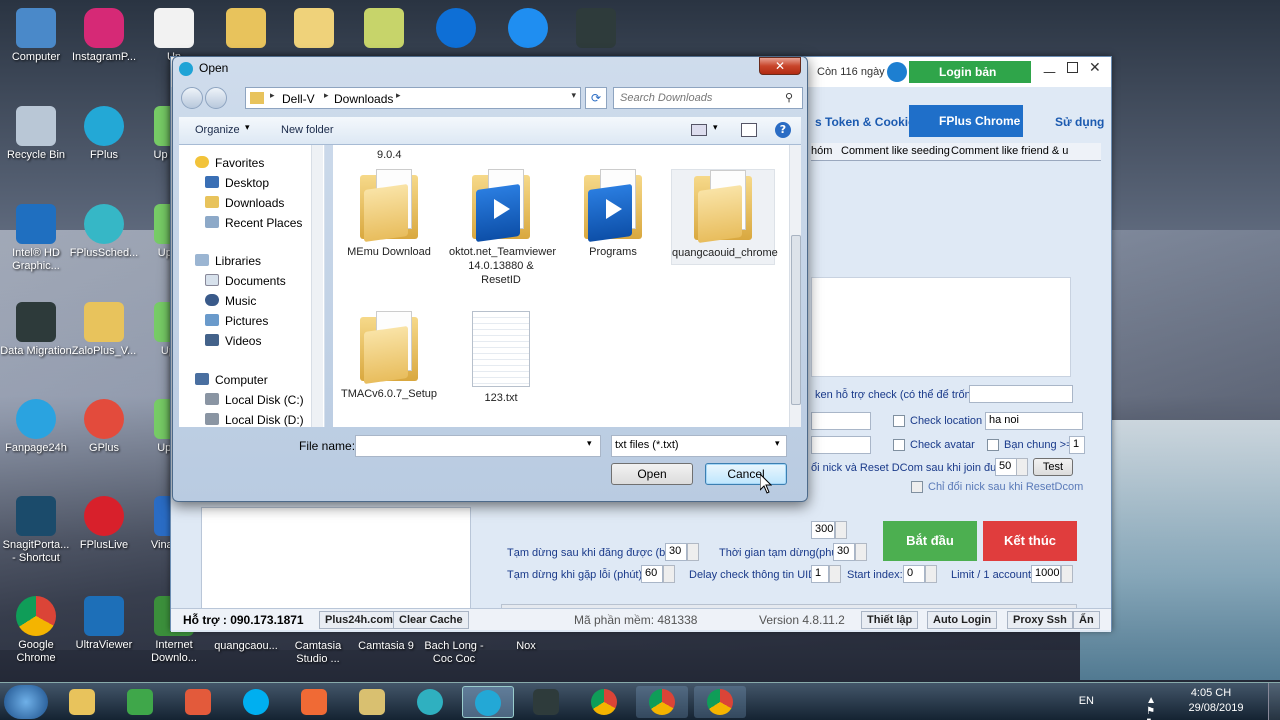 Image resolution: width=1280 pixels, height=720 pixels. Describe the element at coordinates (36, 630) in the screenshot. I see `desktop-icon-chrome: Google Chrome` at that location.